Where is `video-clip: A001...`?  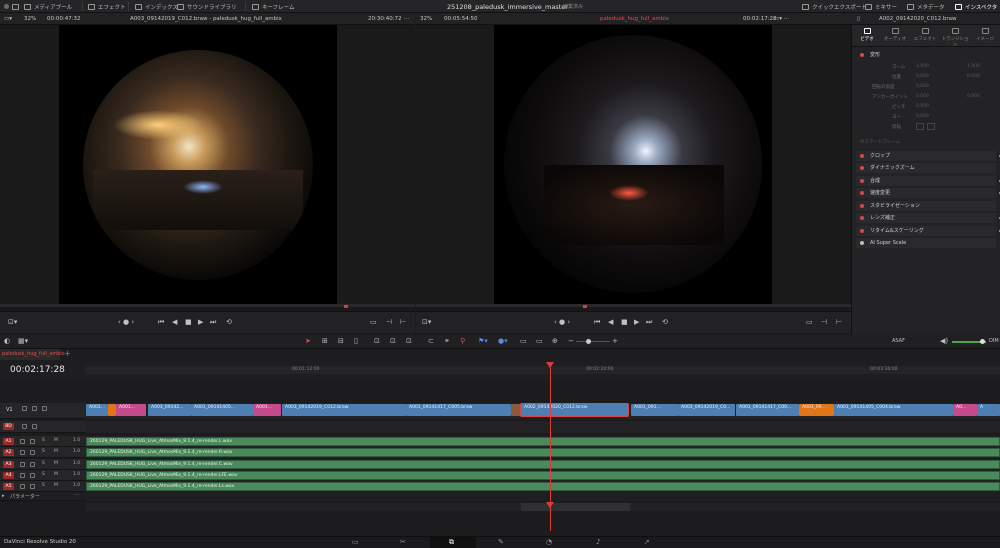
video-clip: A001... is located at coordinates (267, 410).